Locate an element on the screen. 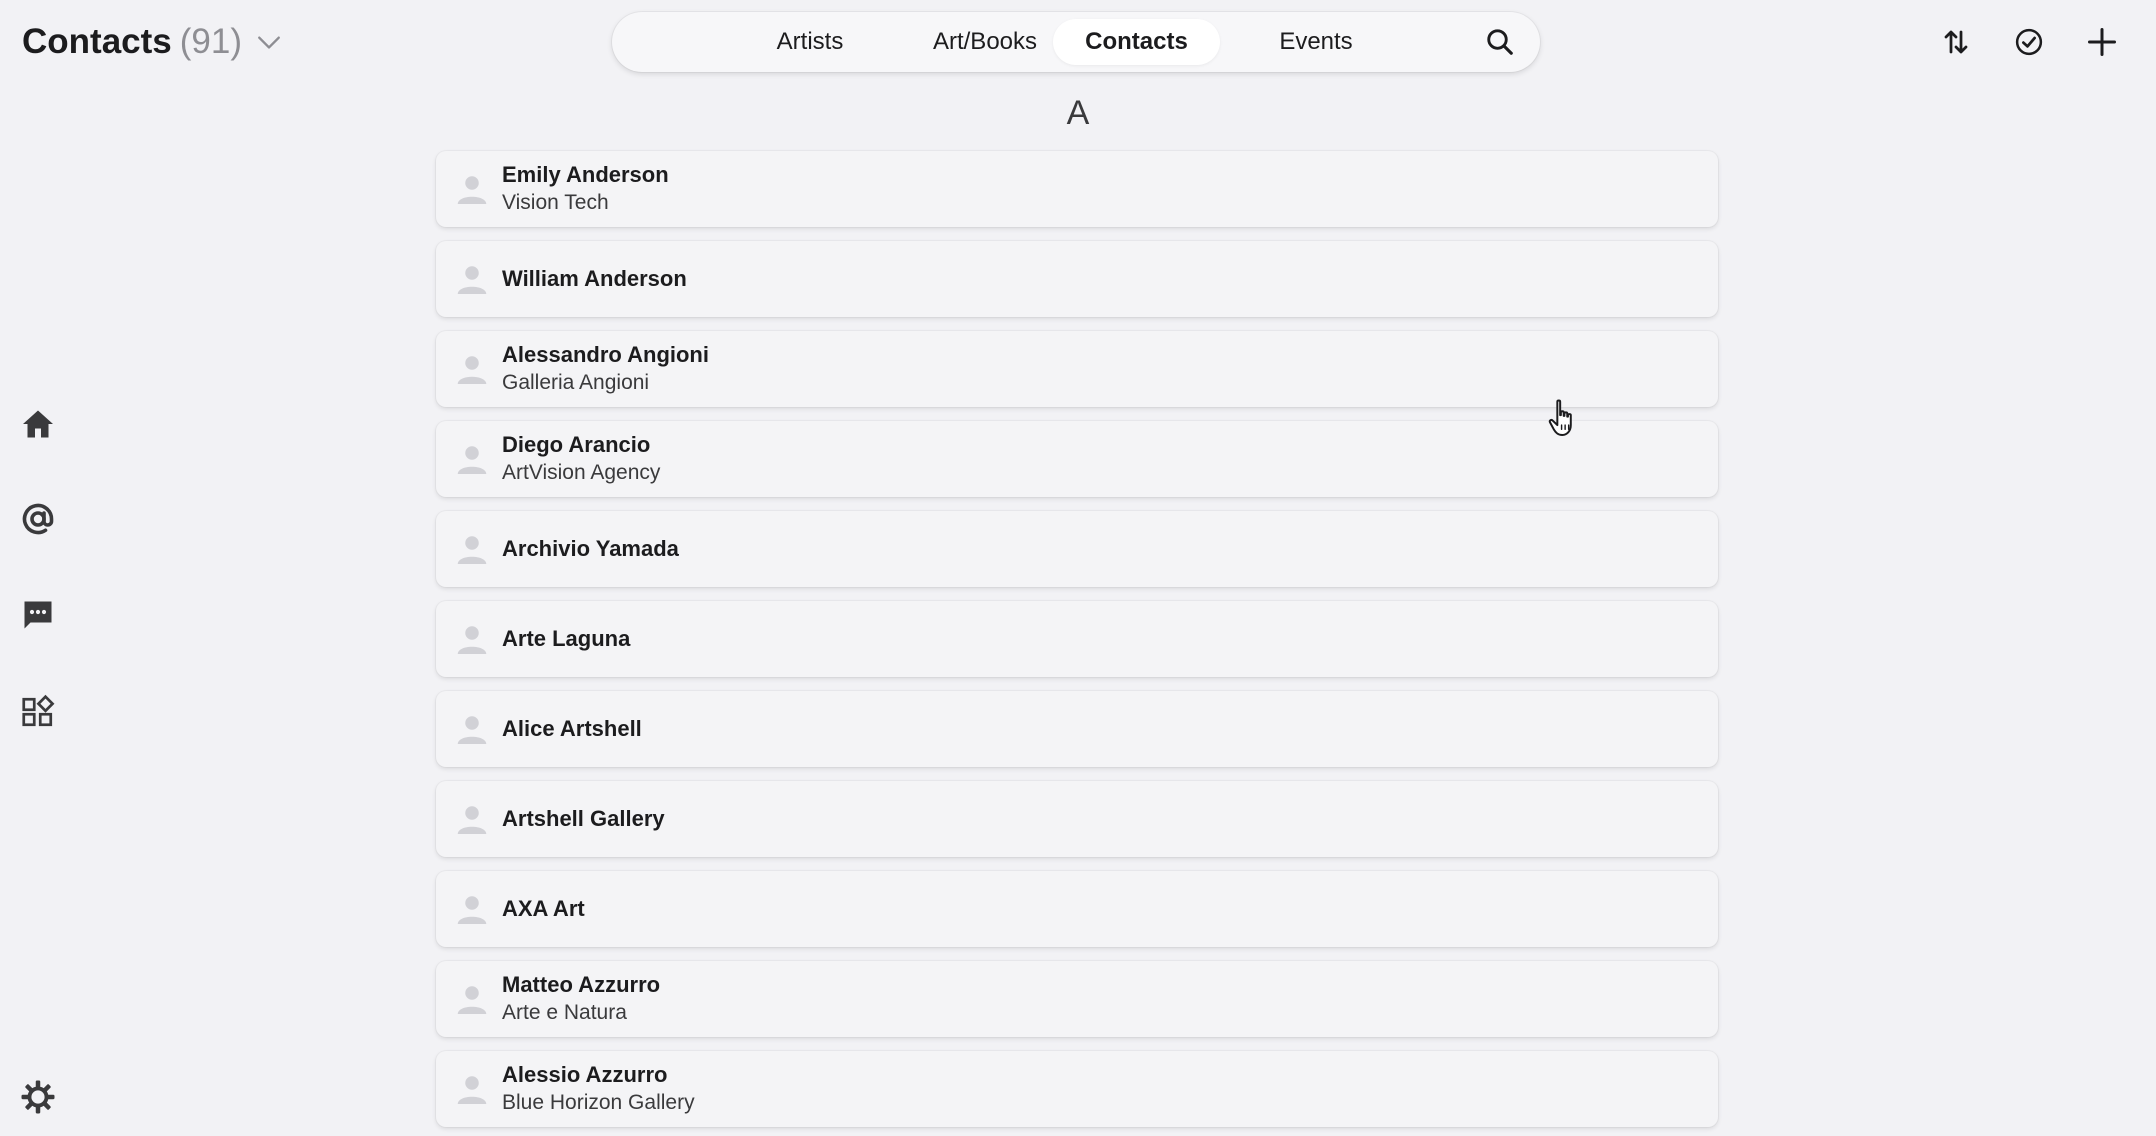 The height and width of the screenshot is (1136, 2156). tab-art-books: Art/Books is located at coordinates (985, 42).